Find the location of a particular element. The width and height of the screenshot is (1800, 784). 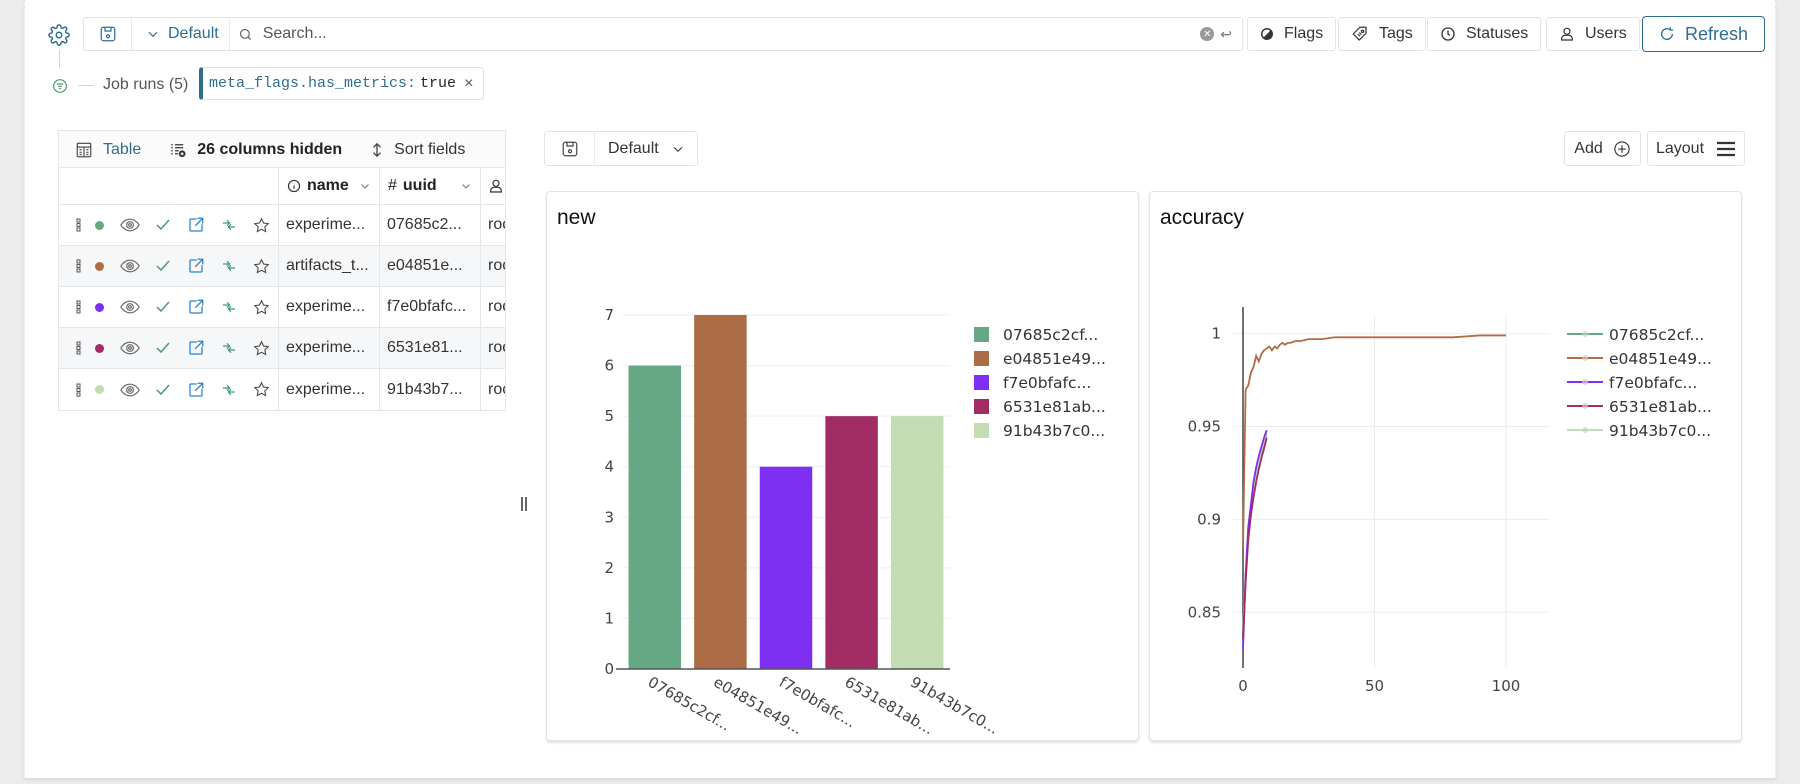

tags-button: Tags is located at coordinates (1382, 34).